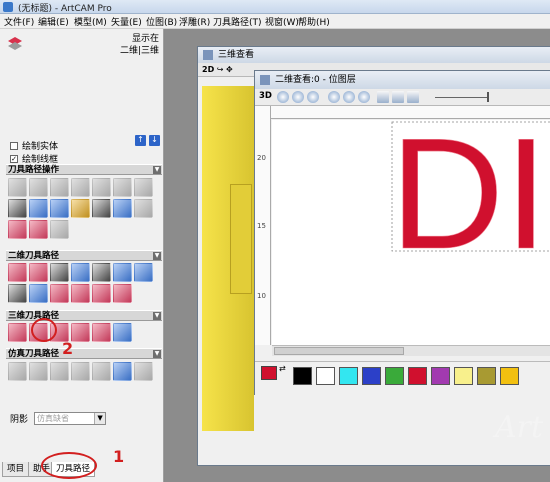  I want to click on profile-toolpath-icon, so click(17, 272).